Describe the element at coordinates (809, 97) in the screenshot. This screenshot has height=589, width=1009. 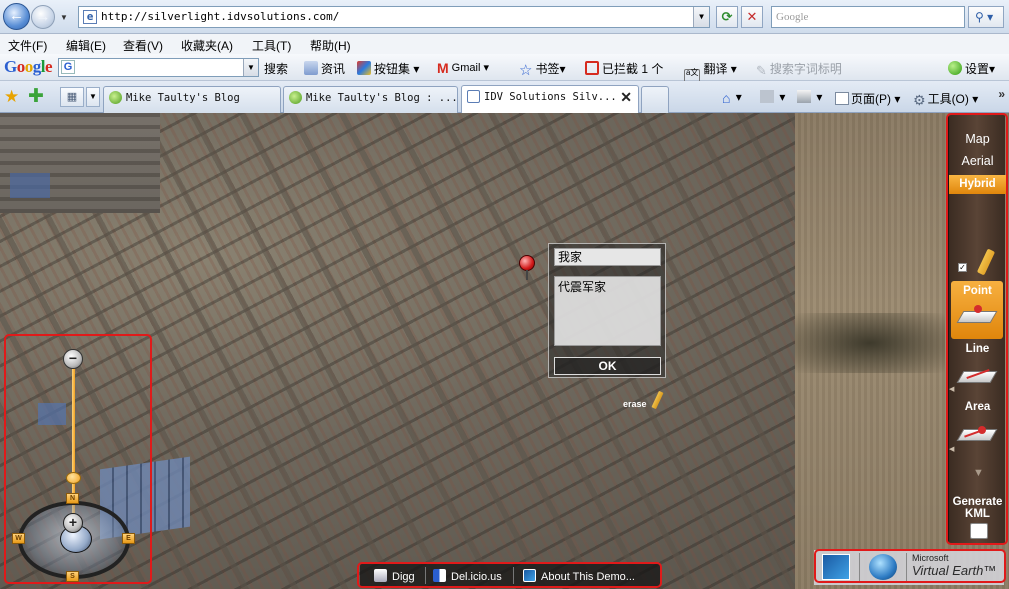
I see `print-button: ▾` at that location.